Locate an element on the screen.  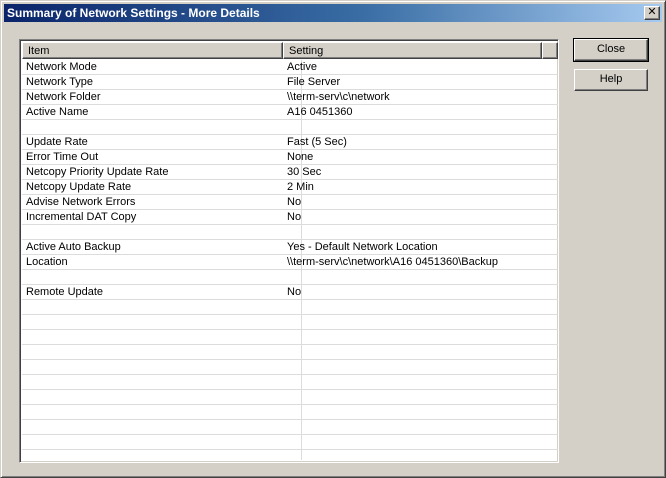
table-row: Remote Update No is located at coordinates (290, 292).